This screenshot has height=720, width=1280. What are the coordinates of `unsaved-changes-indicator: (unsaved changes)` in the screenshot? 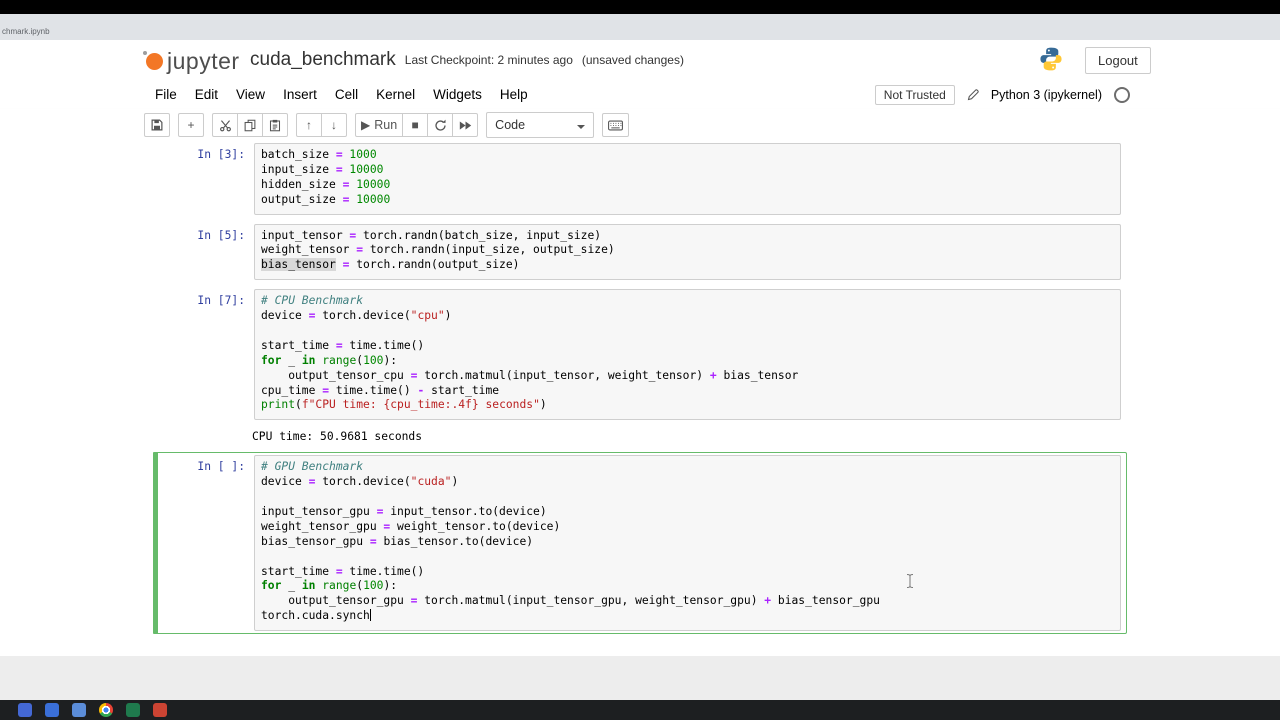 It's located at (632, 60).